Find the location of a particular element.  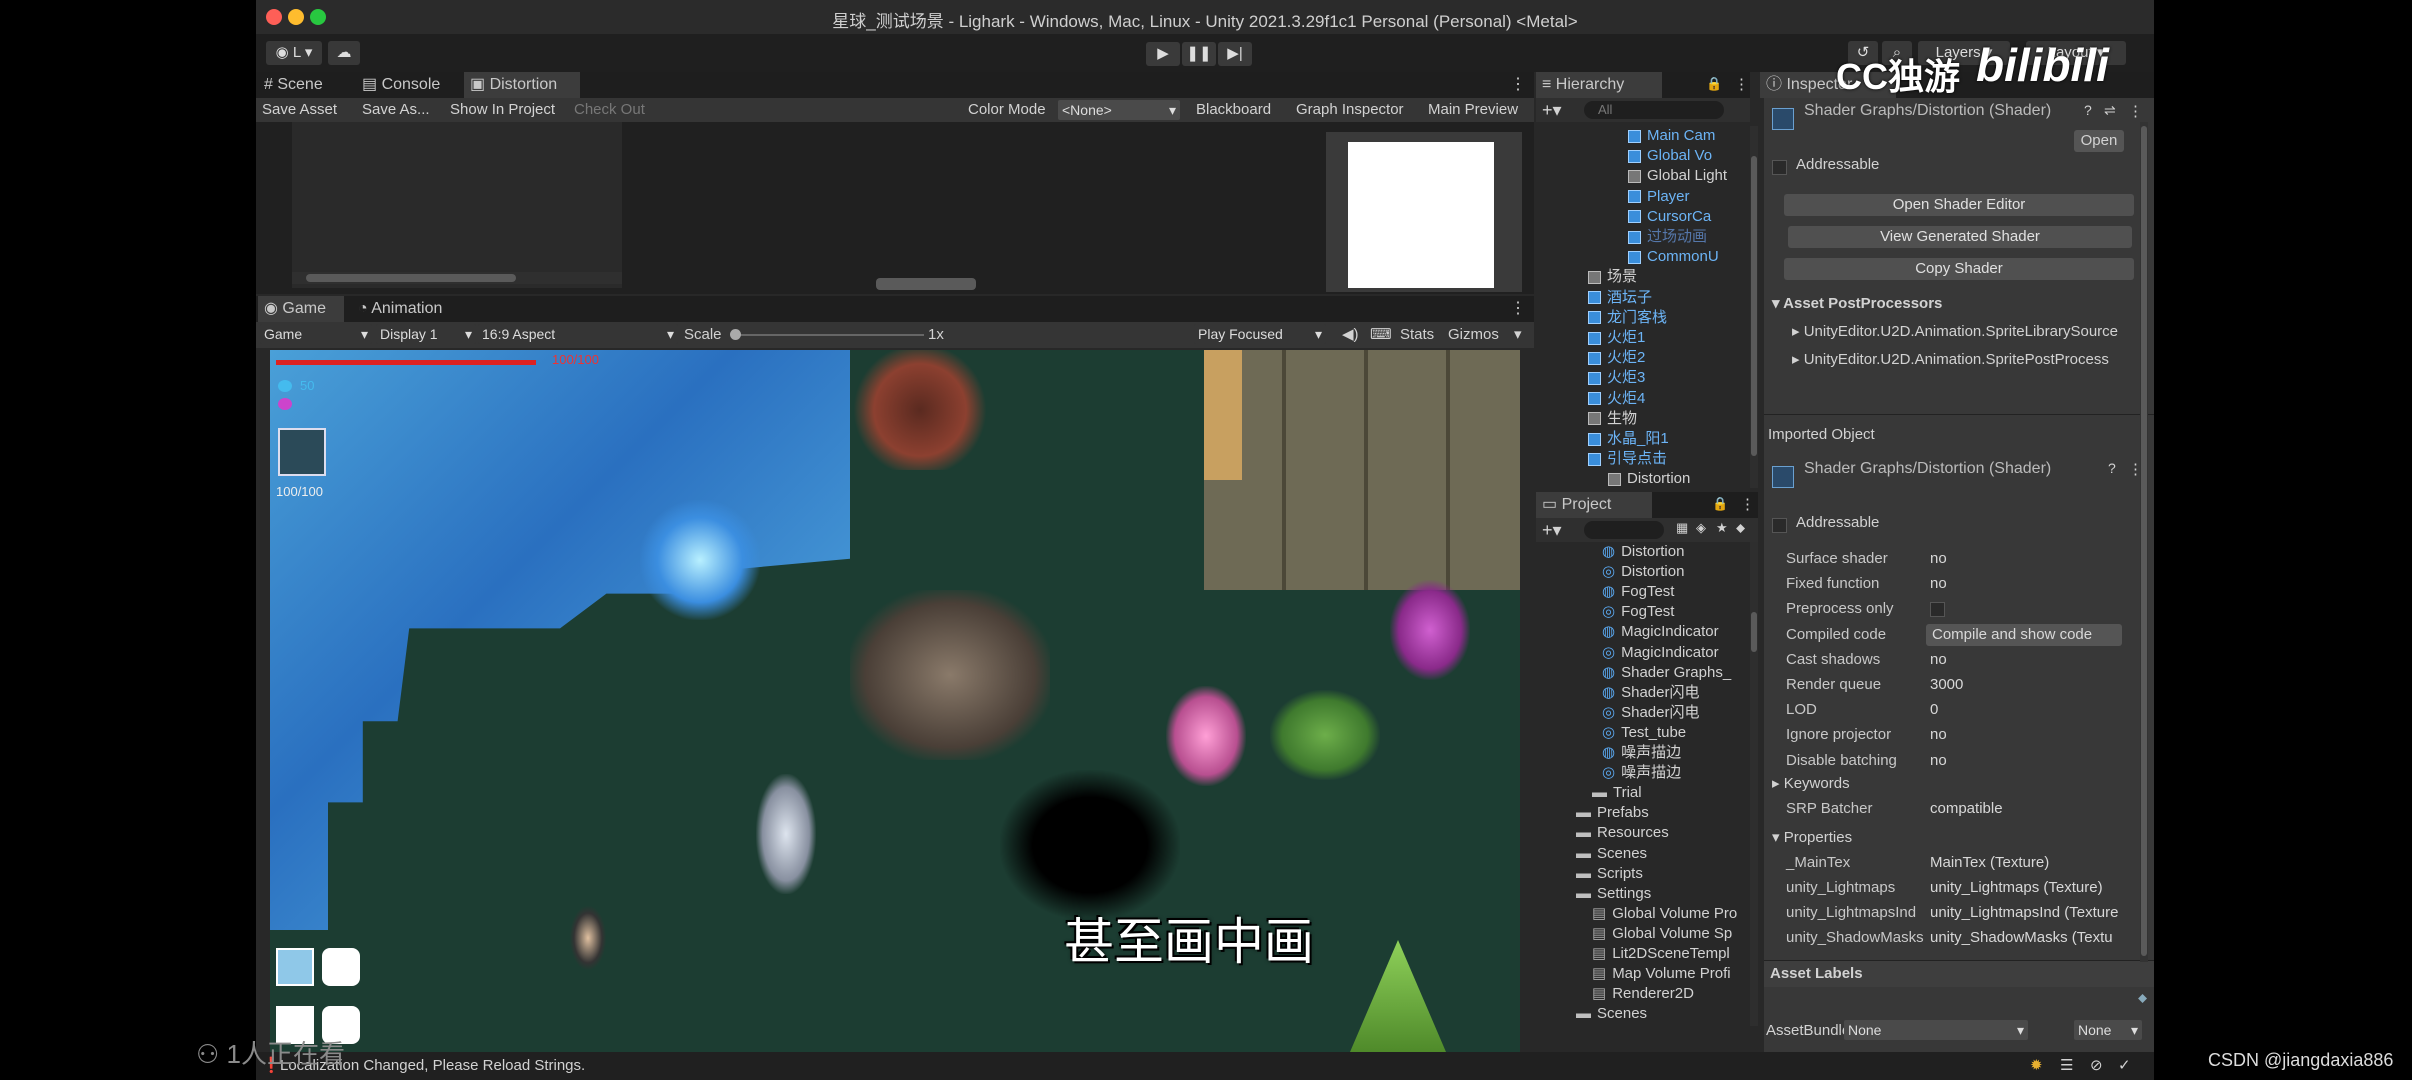

project-scrollbar is located at coordinates (1754, 784).